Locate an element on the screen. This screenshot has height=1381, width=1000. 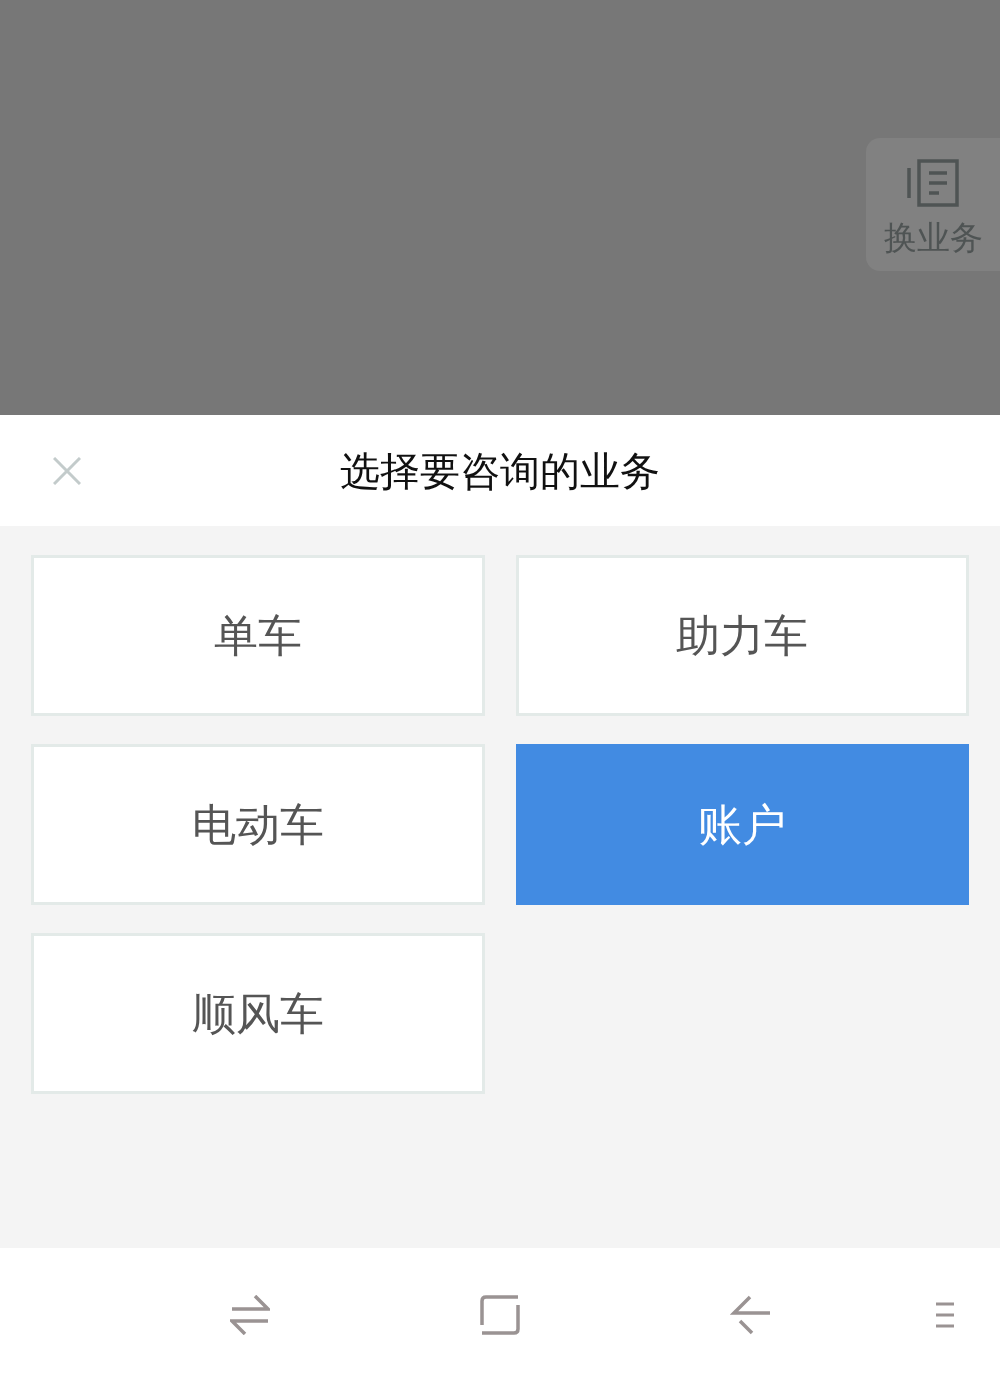
menu-icon is located at coordinates (945, 1314).